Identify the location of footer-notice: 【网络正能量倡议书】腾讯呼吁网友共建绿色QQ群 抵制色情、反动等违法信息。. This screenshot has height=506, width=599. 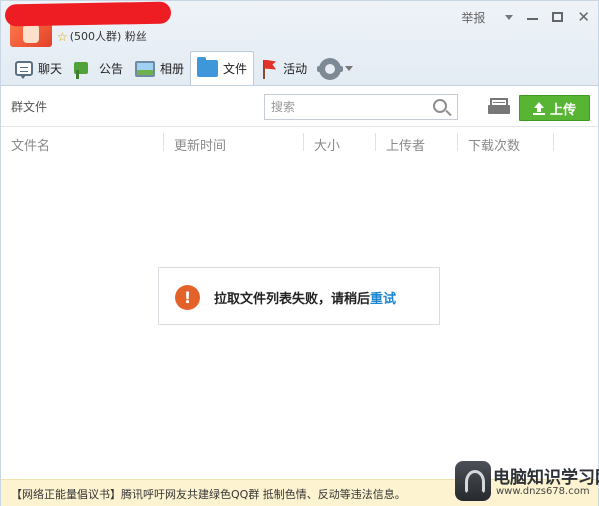
(208, 494).